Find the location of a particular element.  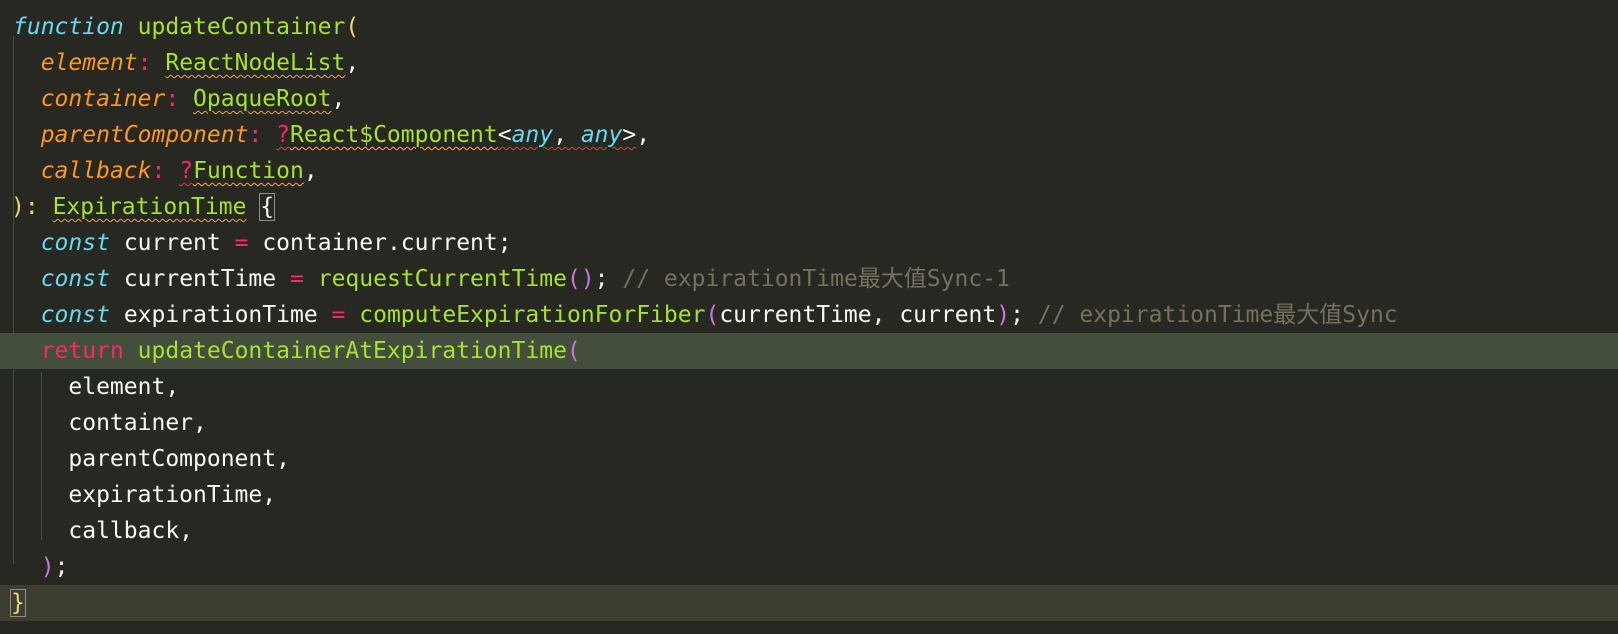

code-line-15: callback, is located at coordinates (809, 531).